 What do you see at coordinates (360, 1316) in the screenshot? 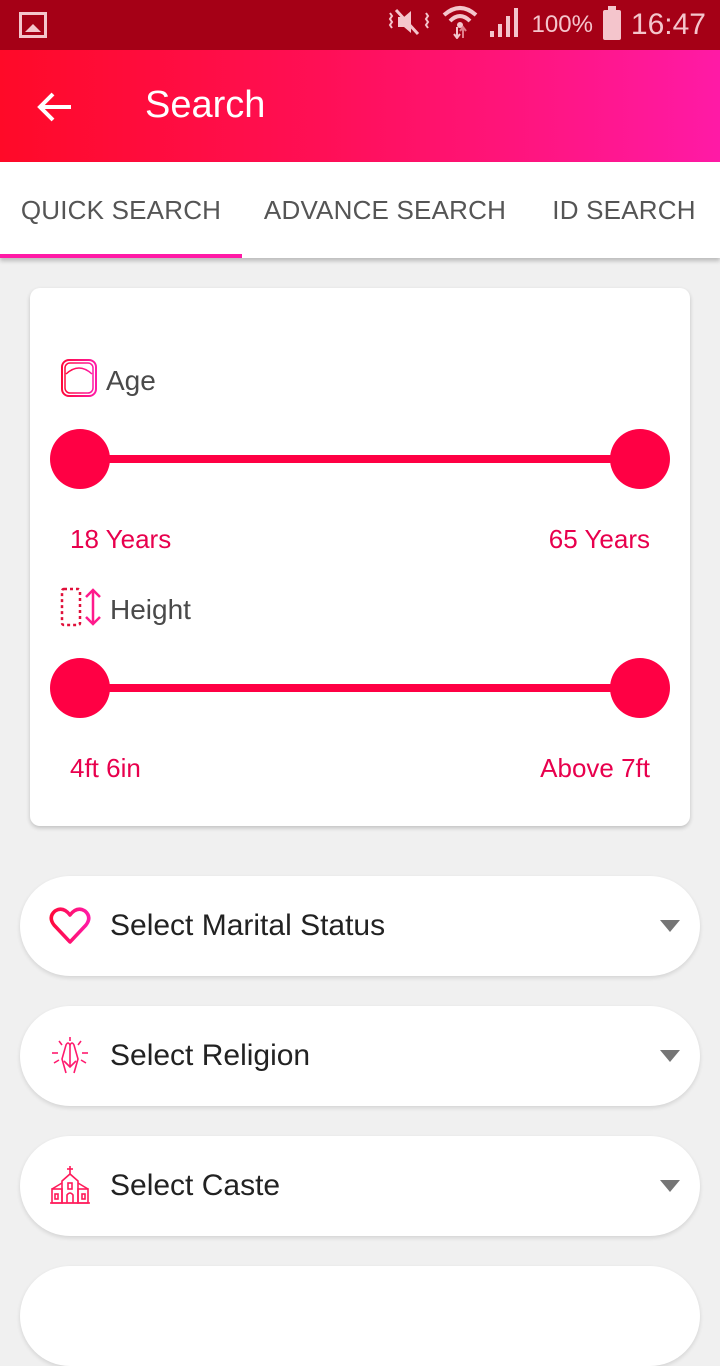
I see `next-dropdown-partial` at bounding box center [360, 1316].